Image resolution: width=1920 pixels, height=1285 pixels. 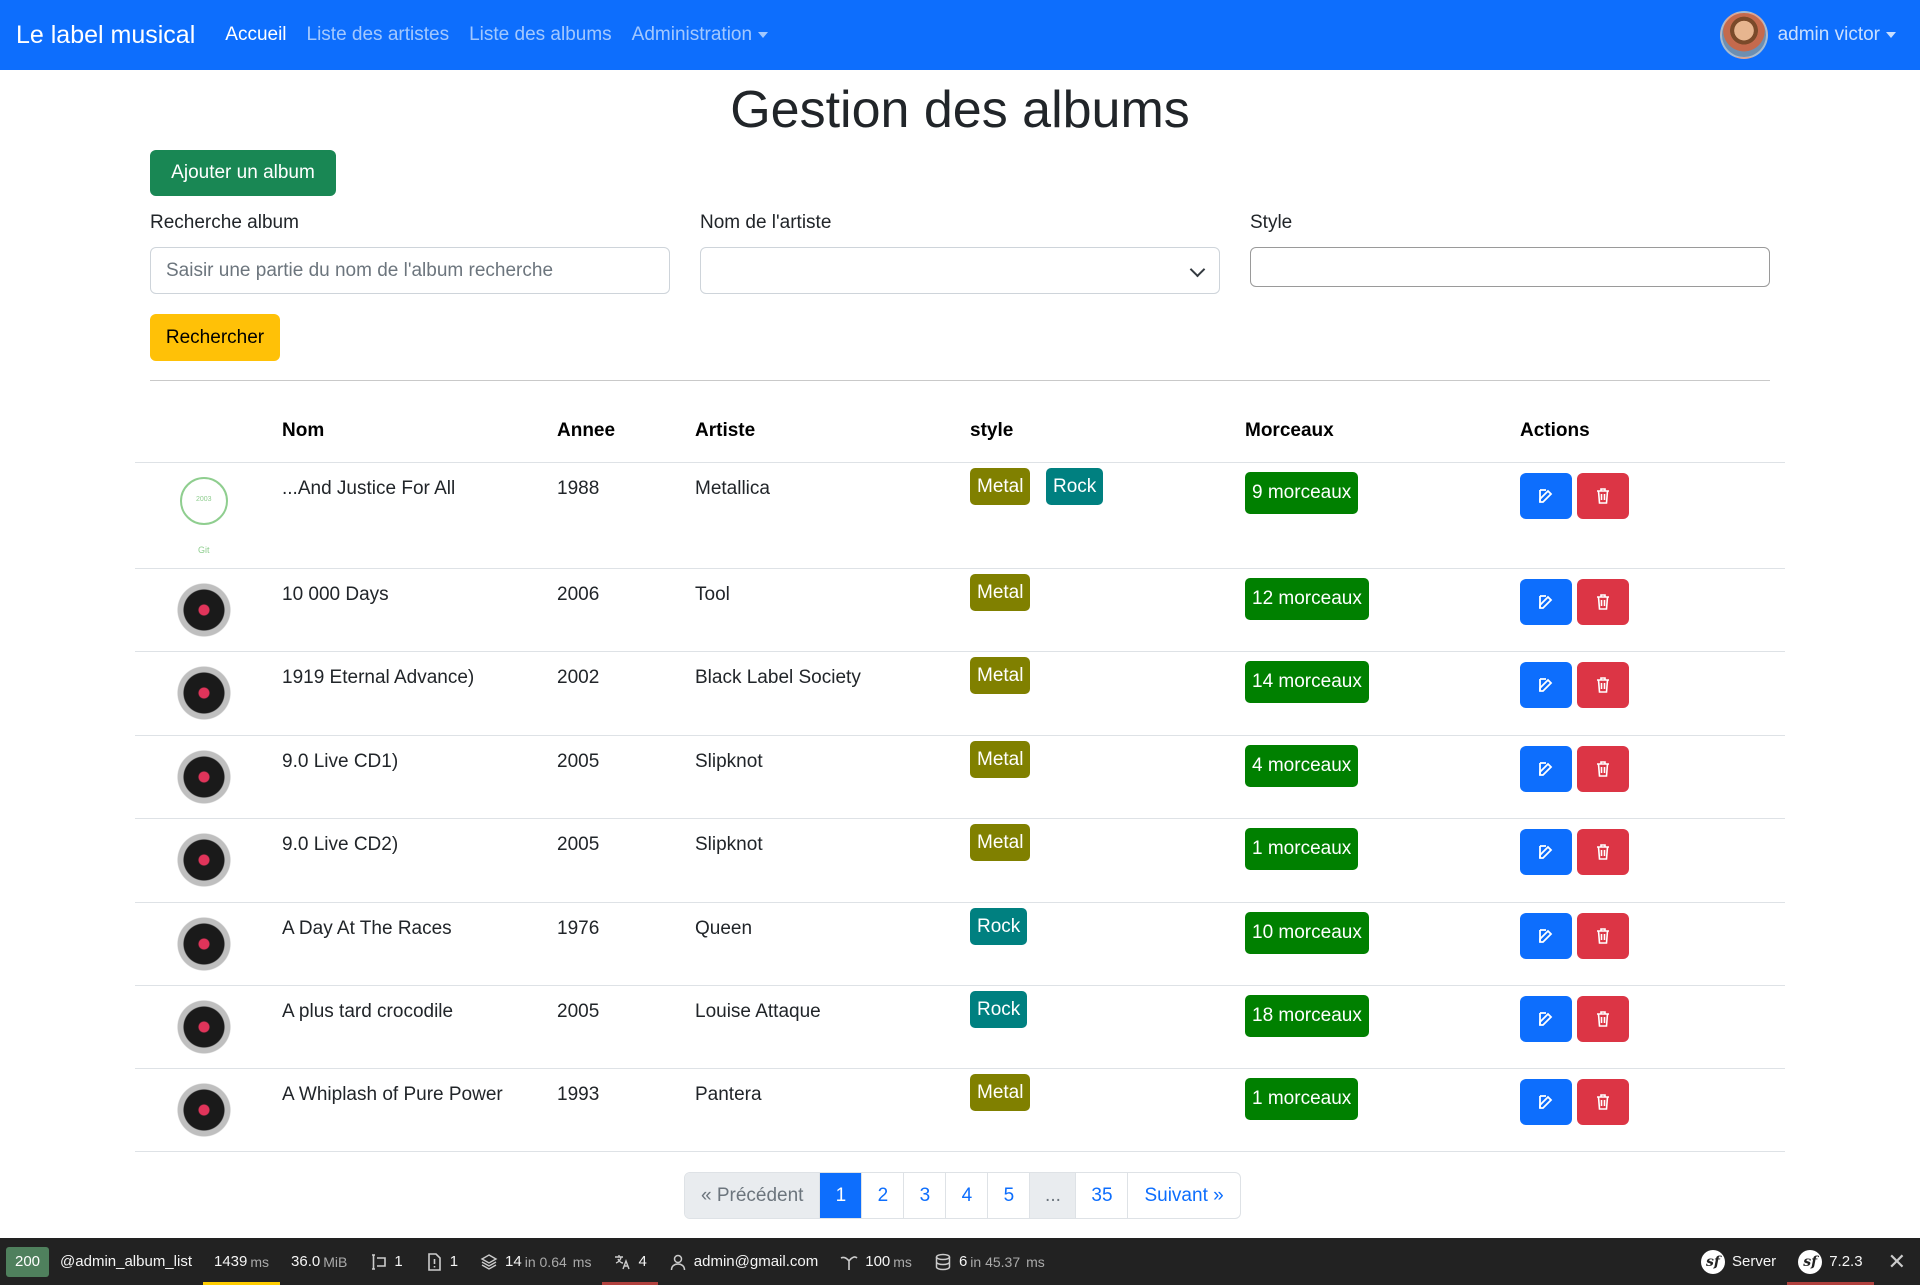 What do you see at coordinates (724, 928) in the screenshot?
I see `album-artist: Queen` at bounding box center [724, 928].